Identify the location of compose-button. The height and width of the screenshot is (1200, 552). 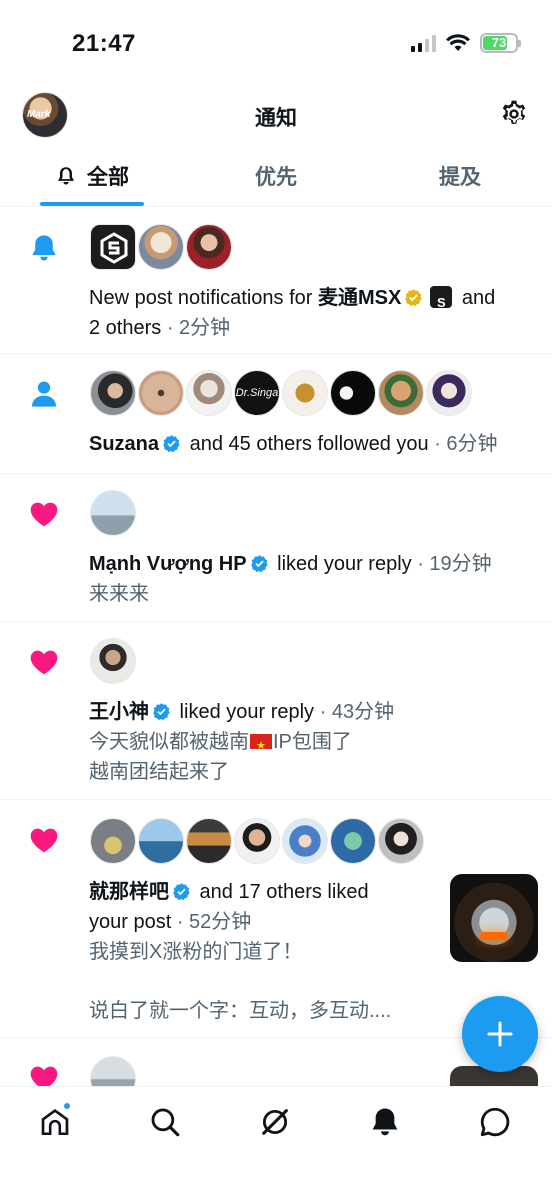
(500, 1034).